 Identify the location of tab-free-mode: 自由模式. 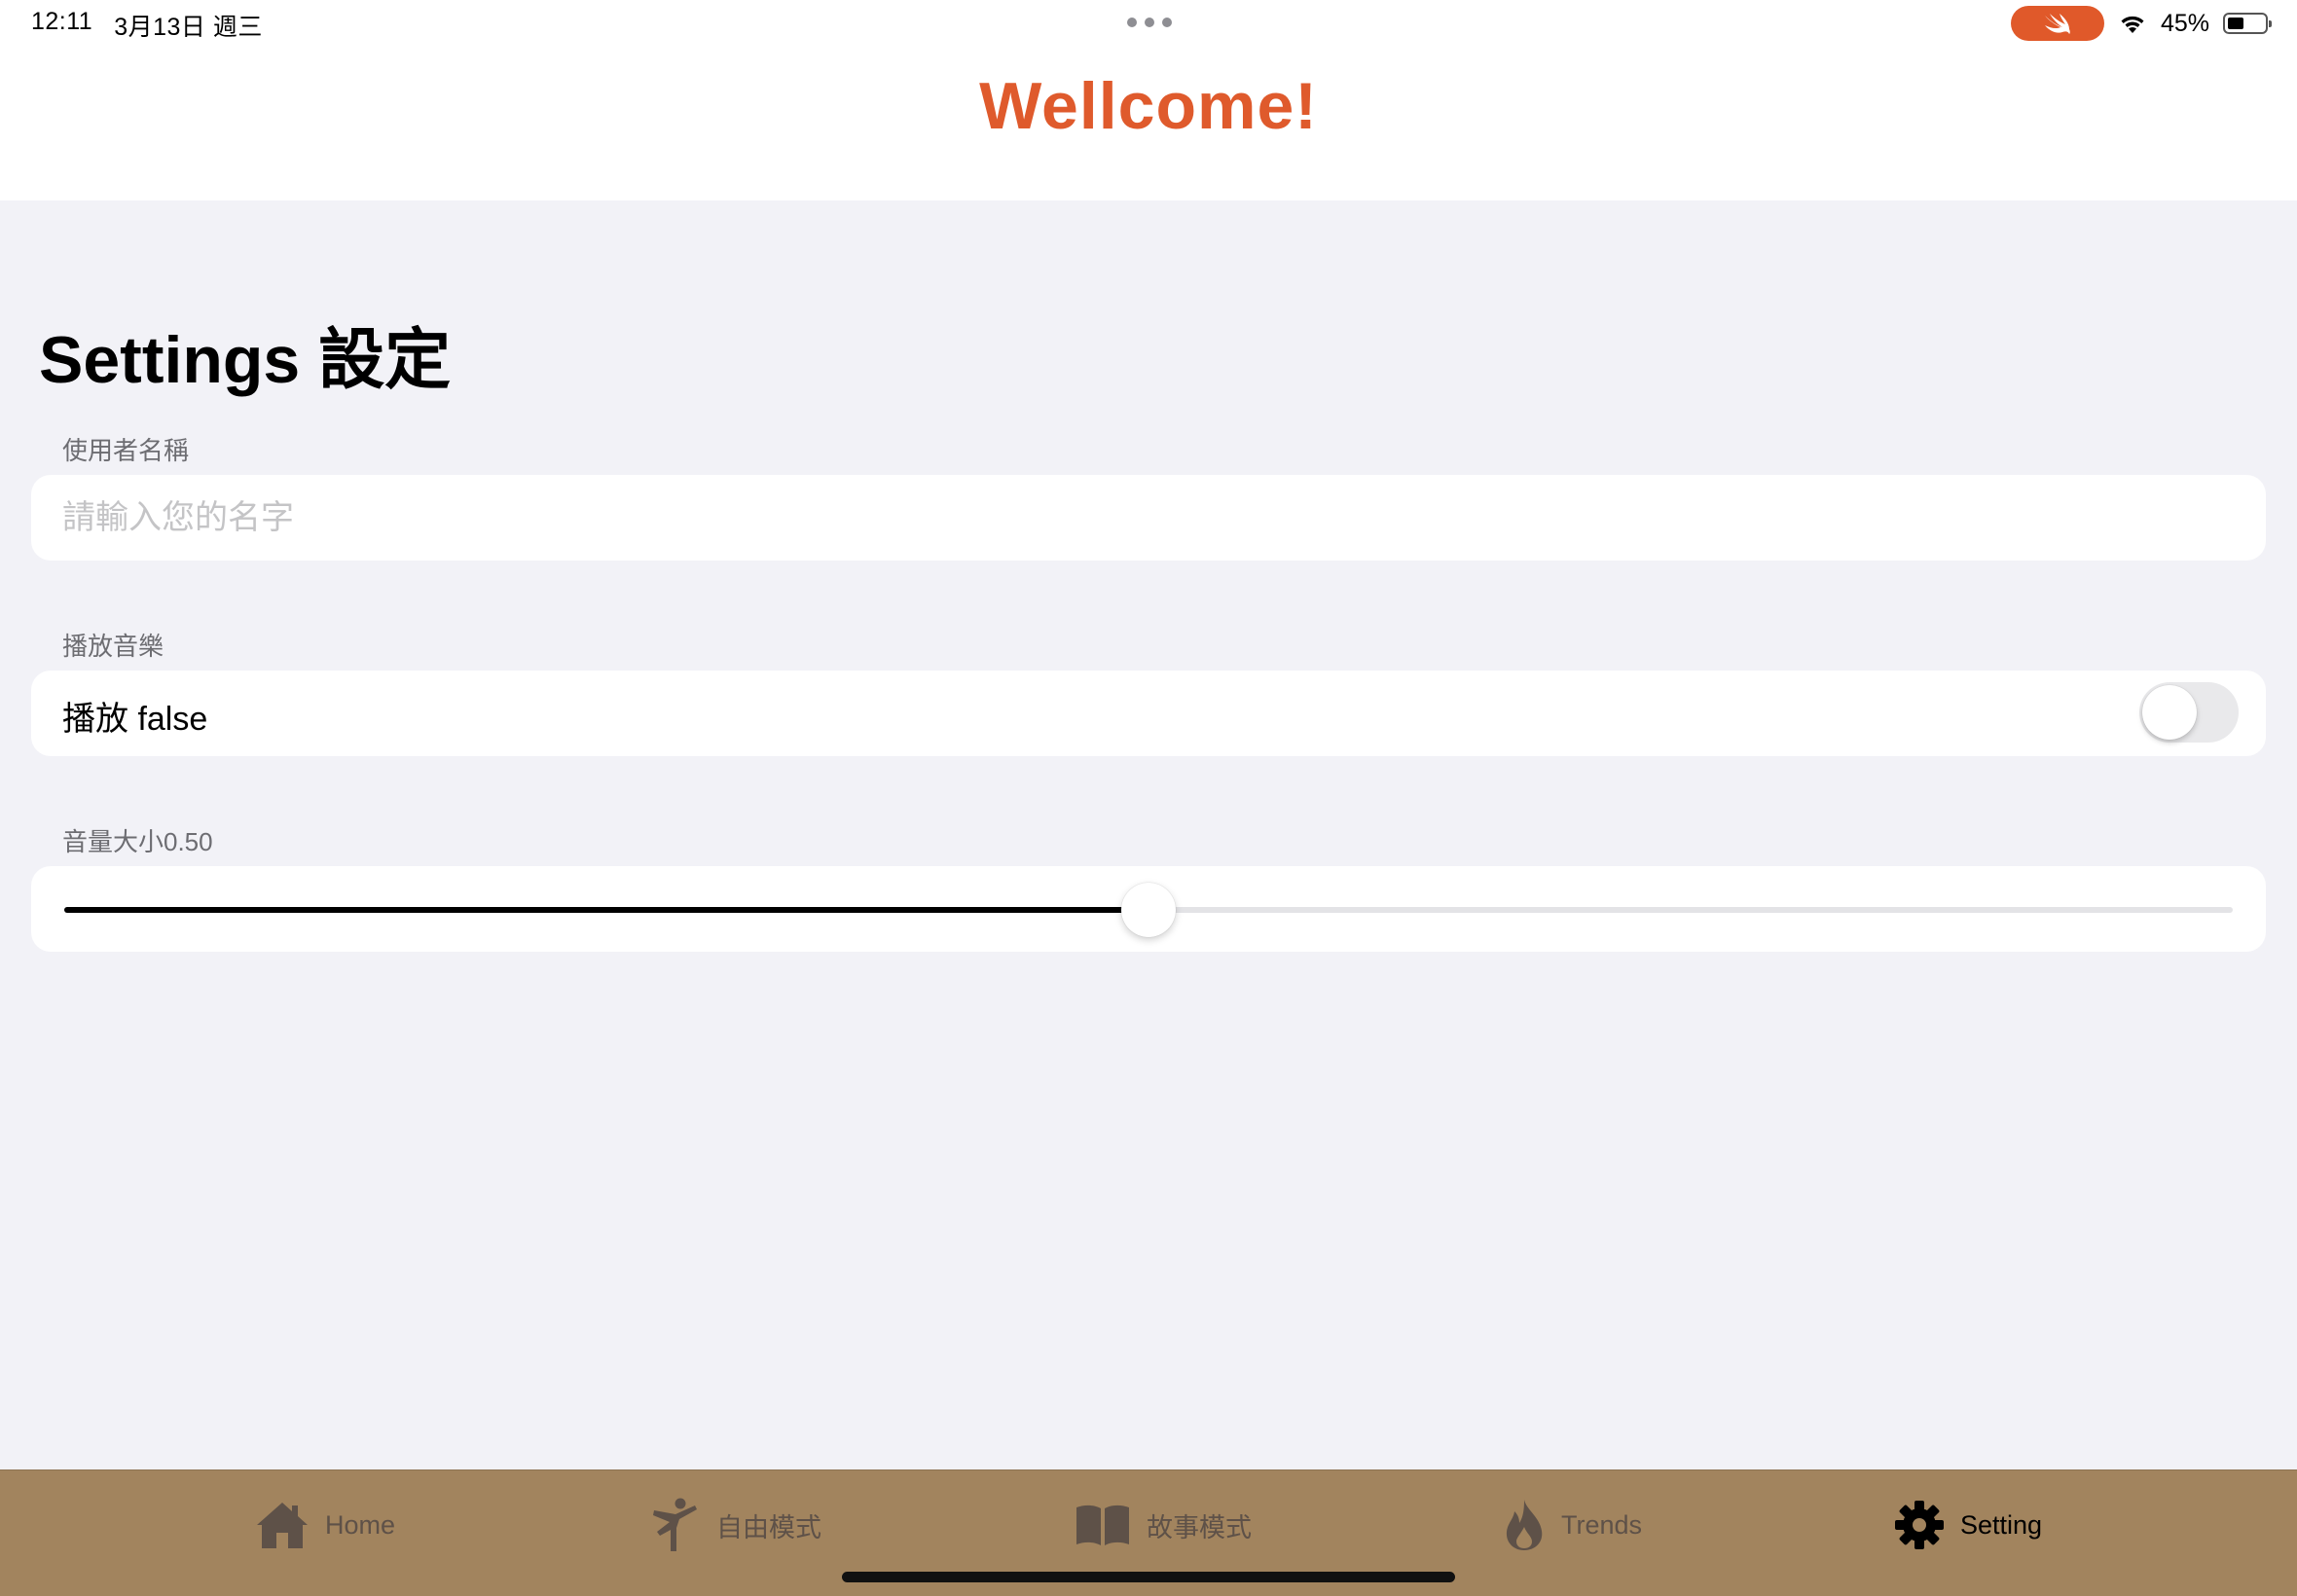
(735, 1525).